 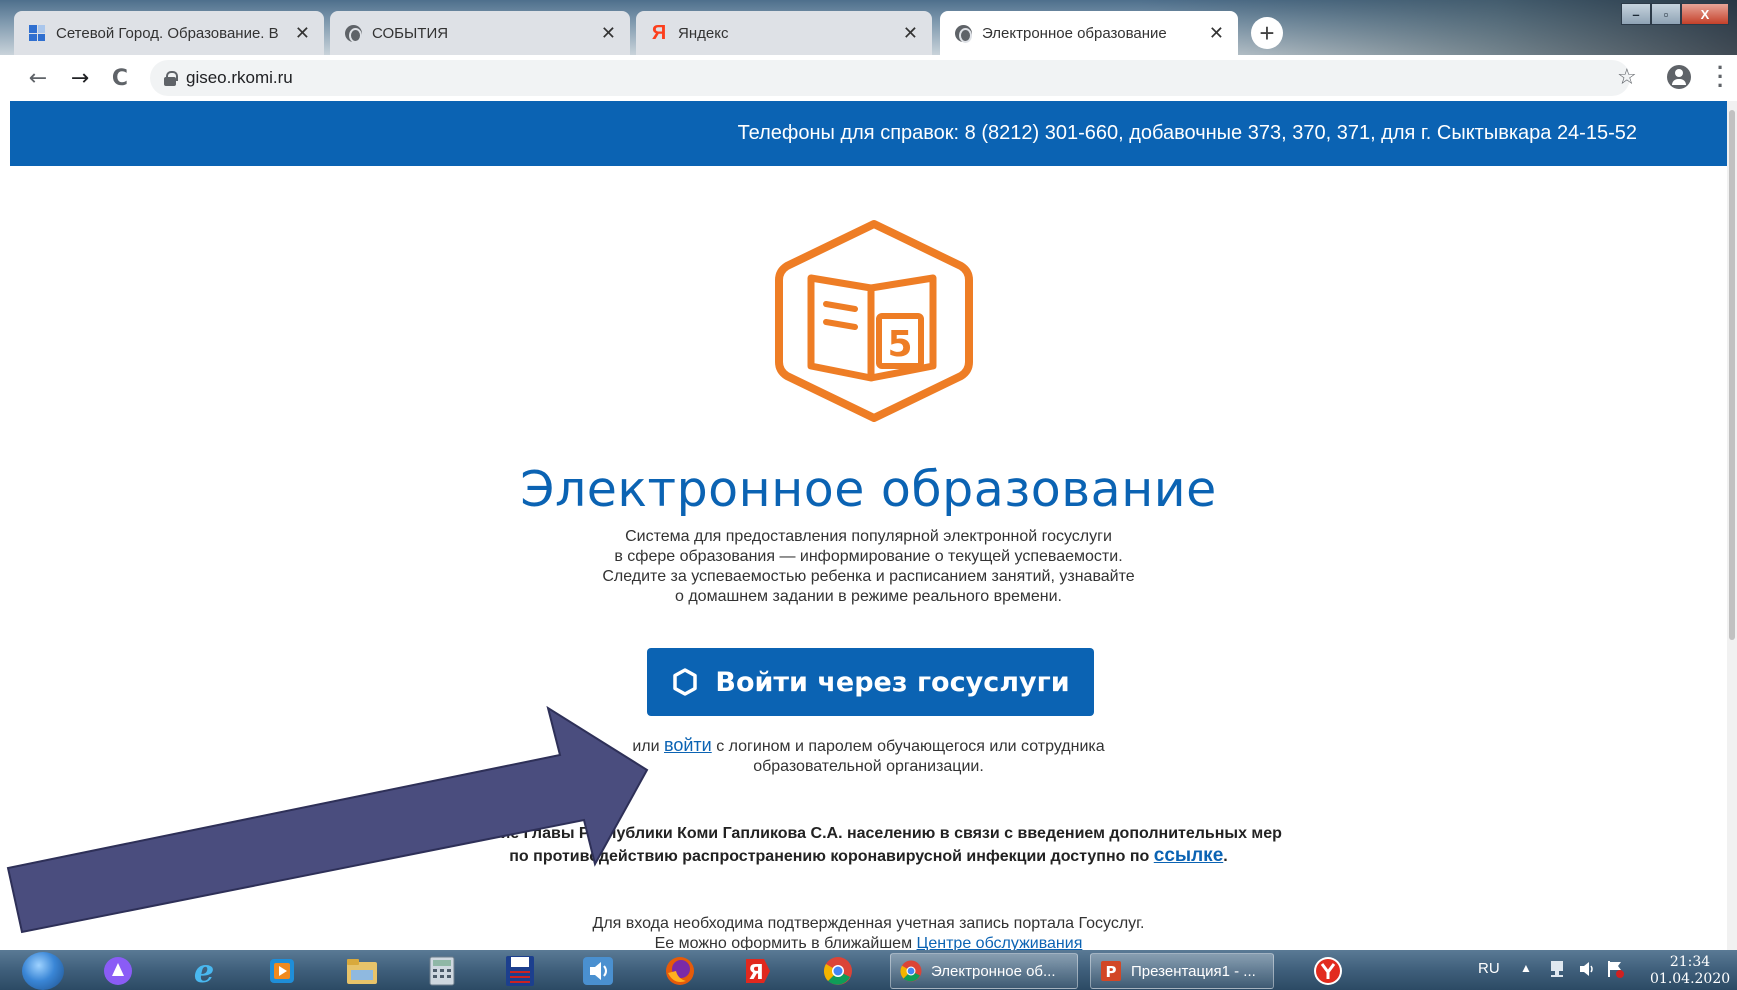 I want to click on tab-sobytiya: СОБЫТИЯ ✕, so click(x=480, y=33).